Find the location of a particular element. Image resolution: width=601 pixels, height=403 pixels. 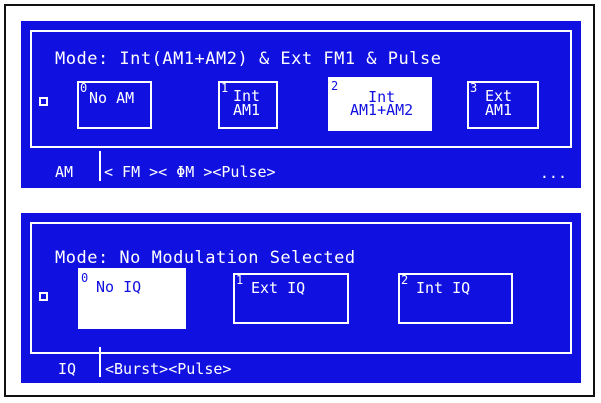

am-softkey-int-am1: 1 Int AM1 is located at coordinates (248, 105).